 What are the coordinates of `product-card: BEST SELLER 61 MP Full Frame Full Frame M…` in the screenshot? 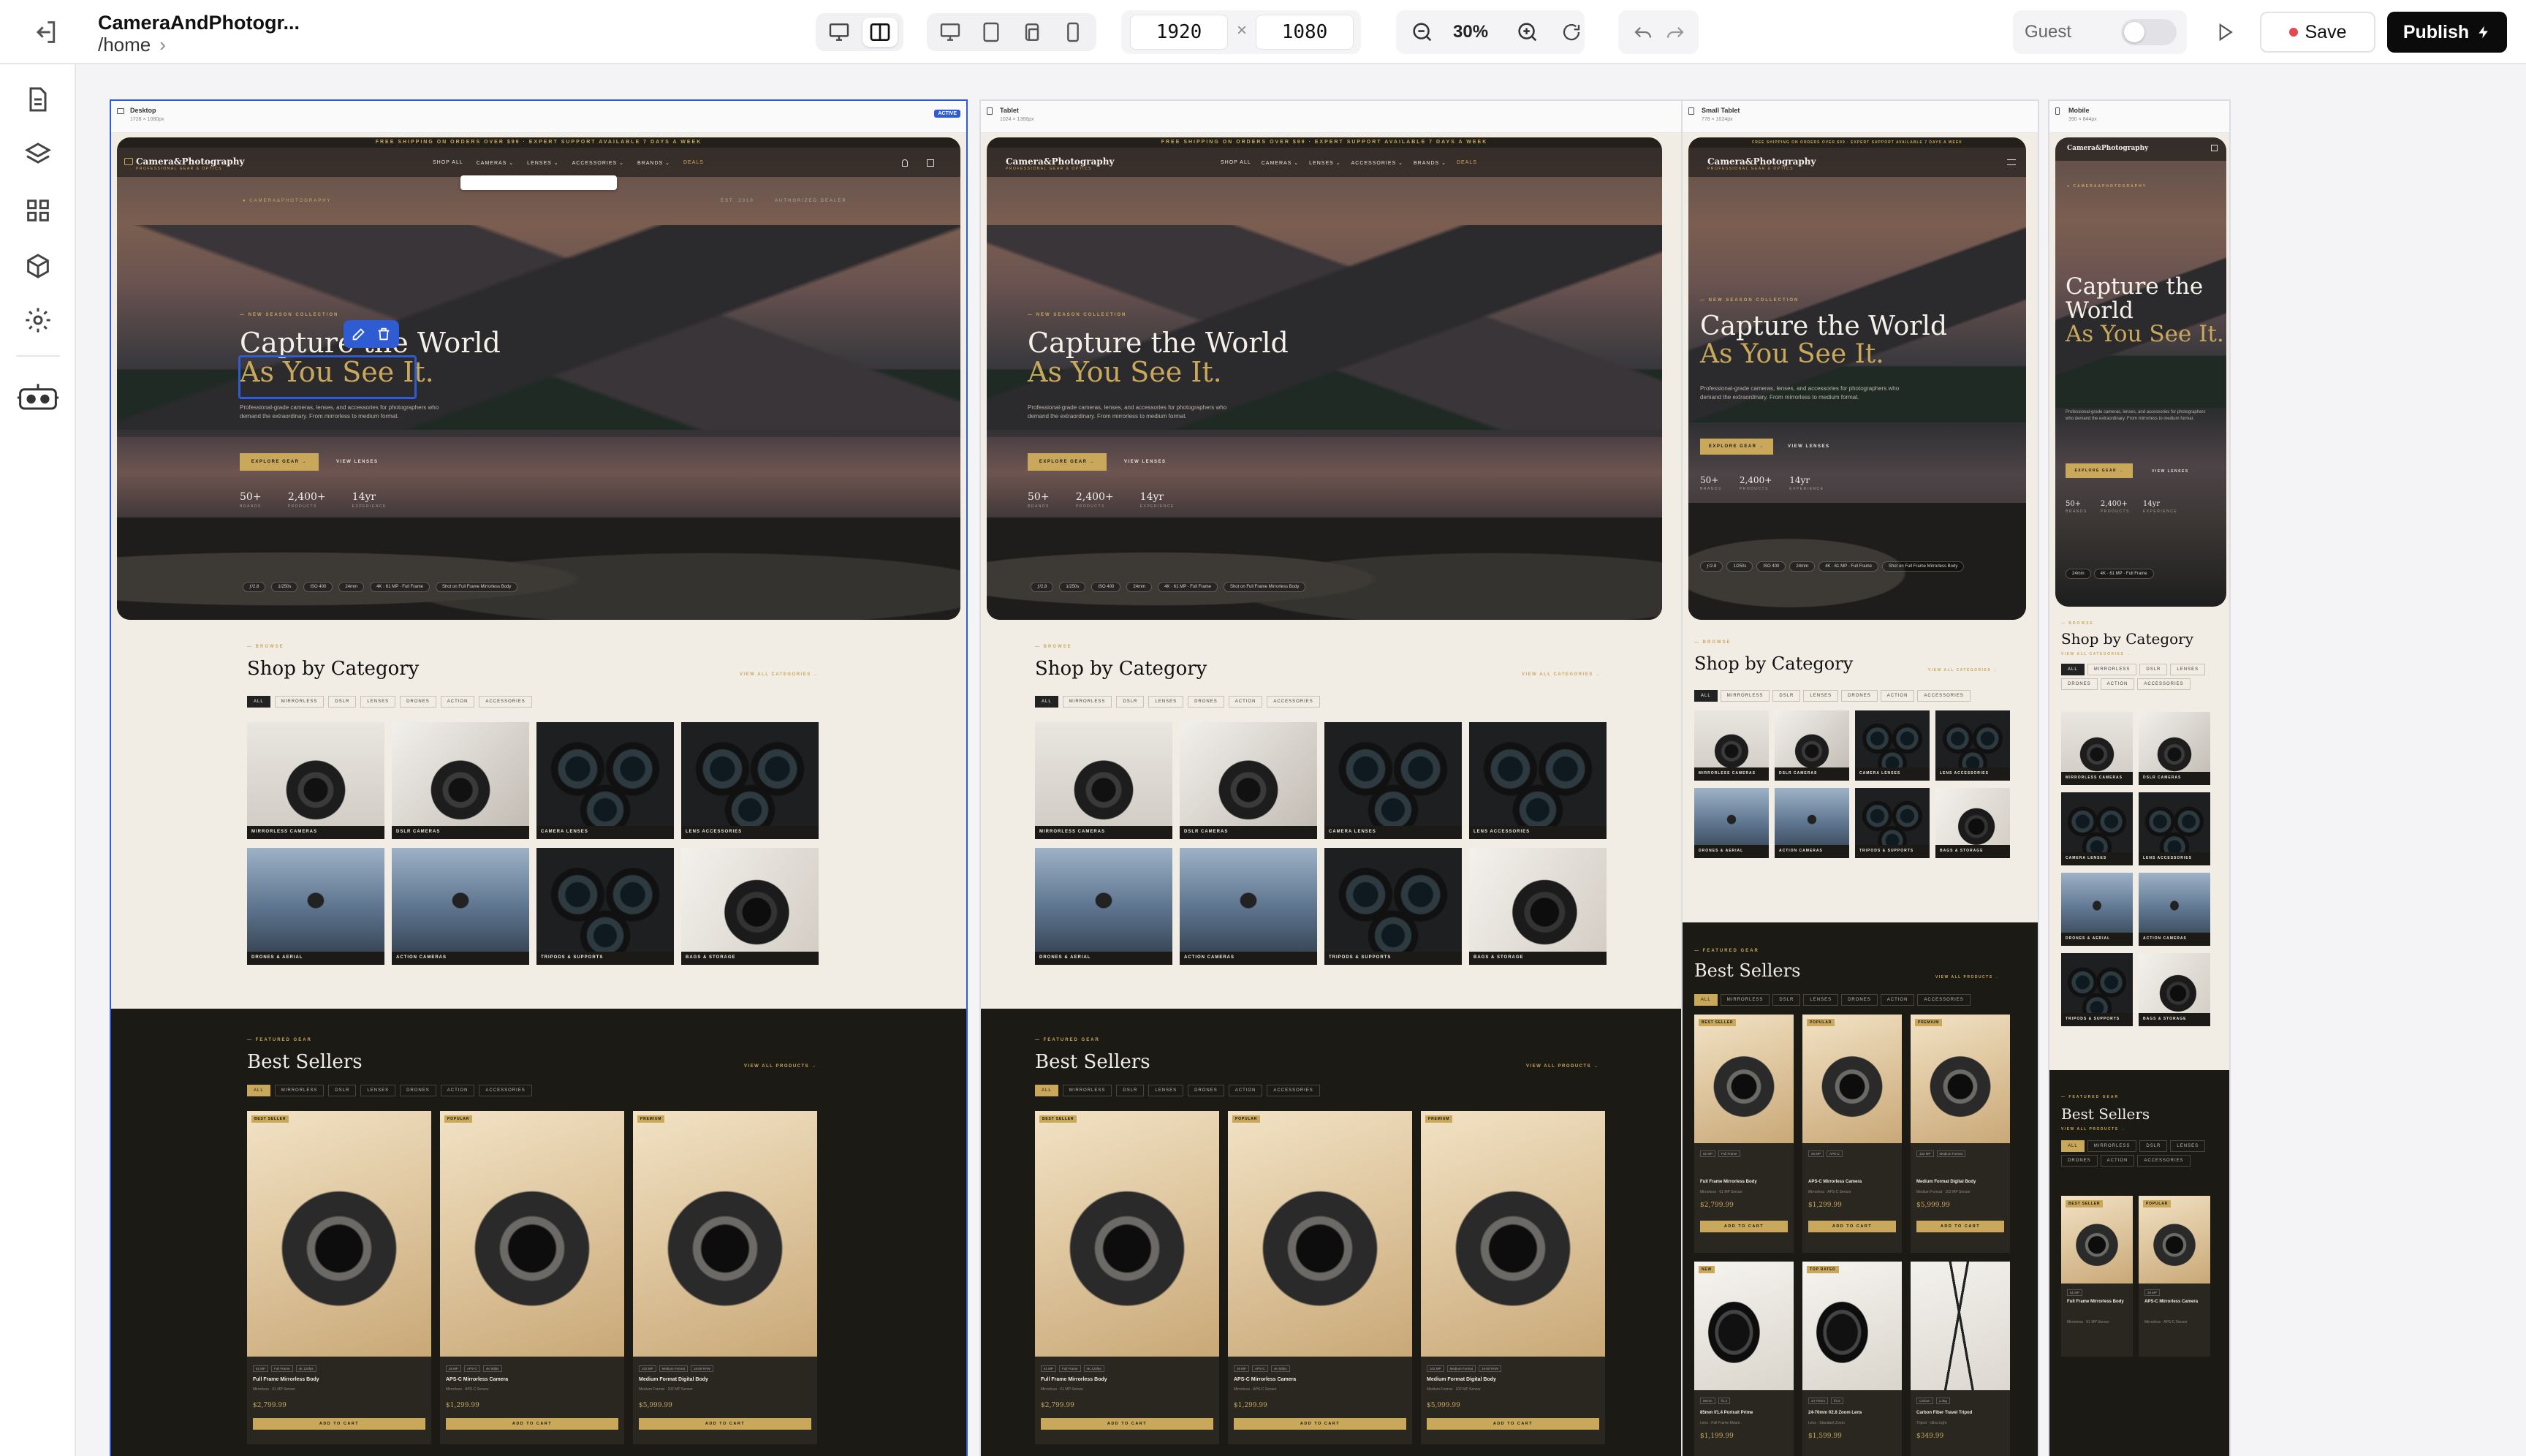 It's located at (1744, 1134).